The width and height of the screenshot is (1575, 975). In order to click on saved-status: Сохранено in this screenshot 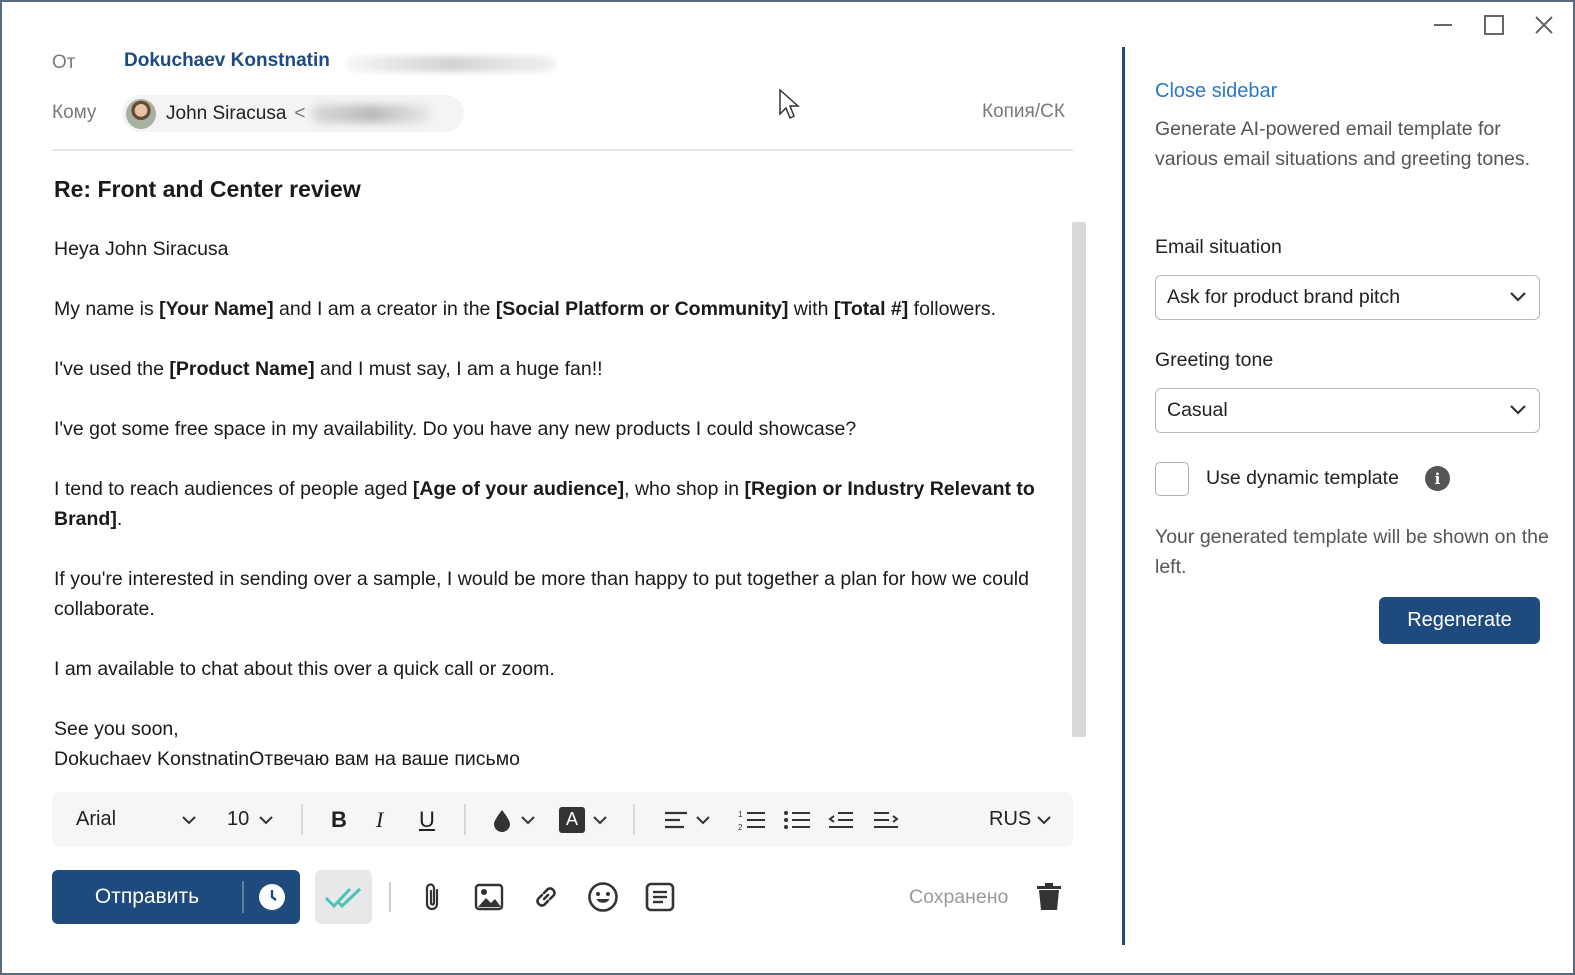, I will do `click(959, 897)`.